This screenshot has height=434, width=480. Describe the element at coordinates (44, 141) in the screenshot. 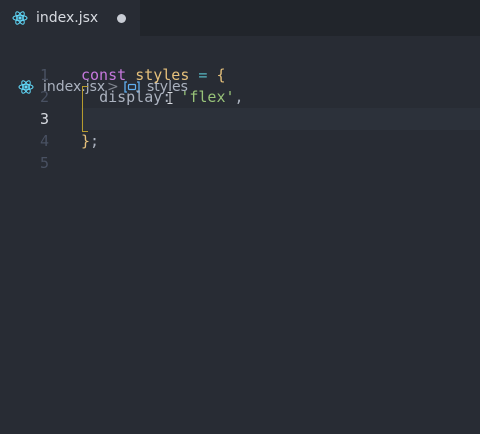

I see `line-number: 4` at that location.